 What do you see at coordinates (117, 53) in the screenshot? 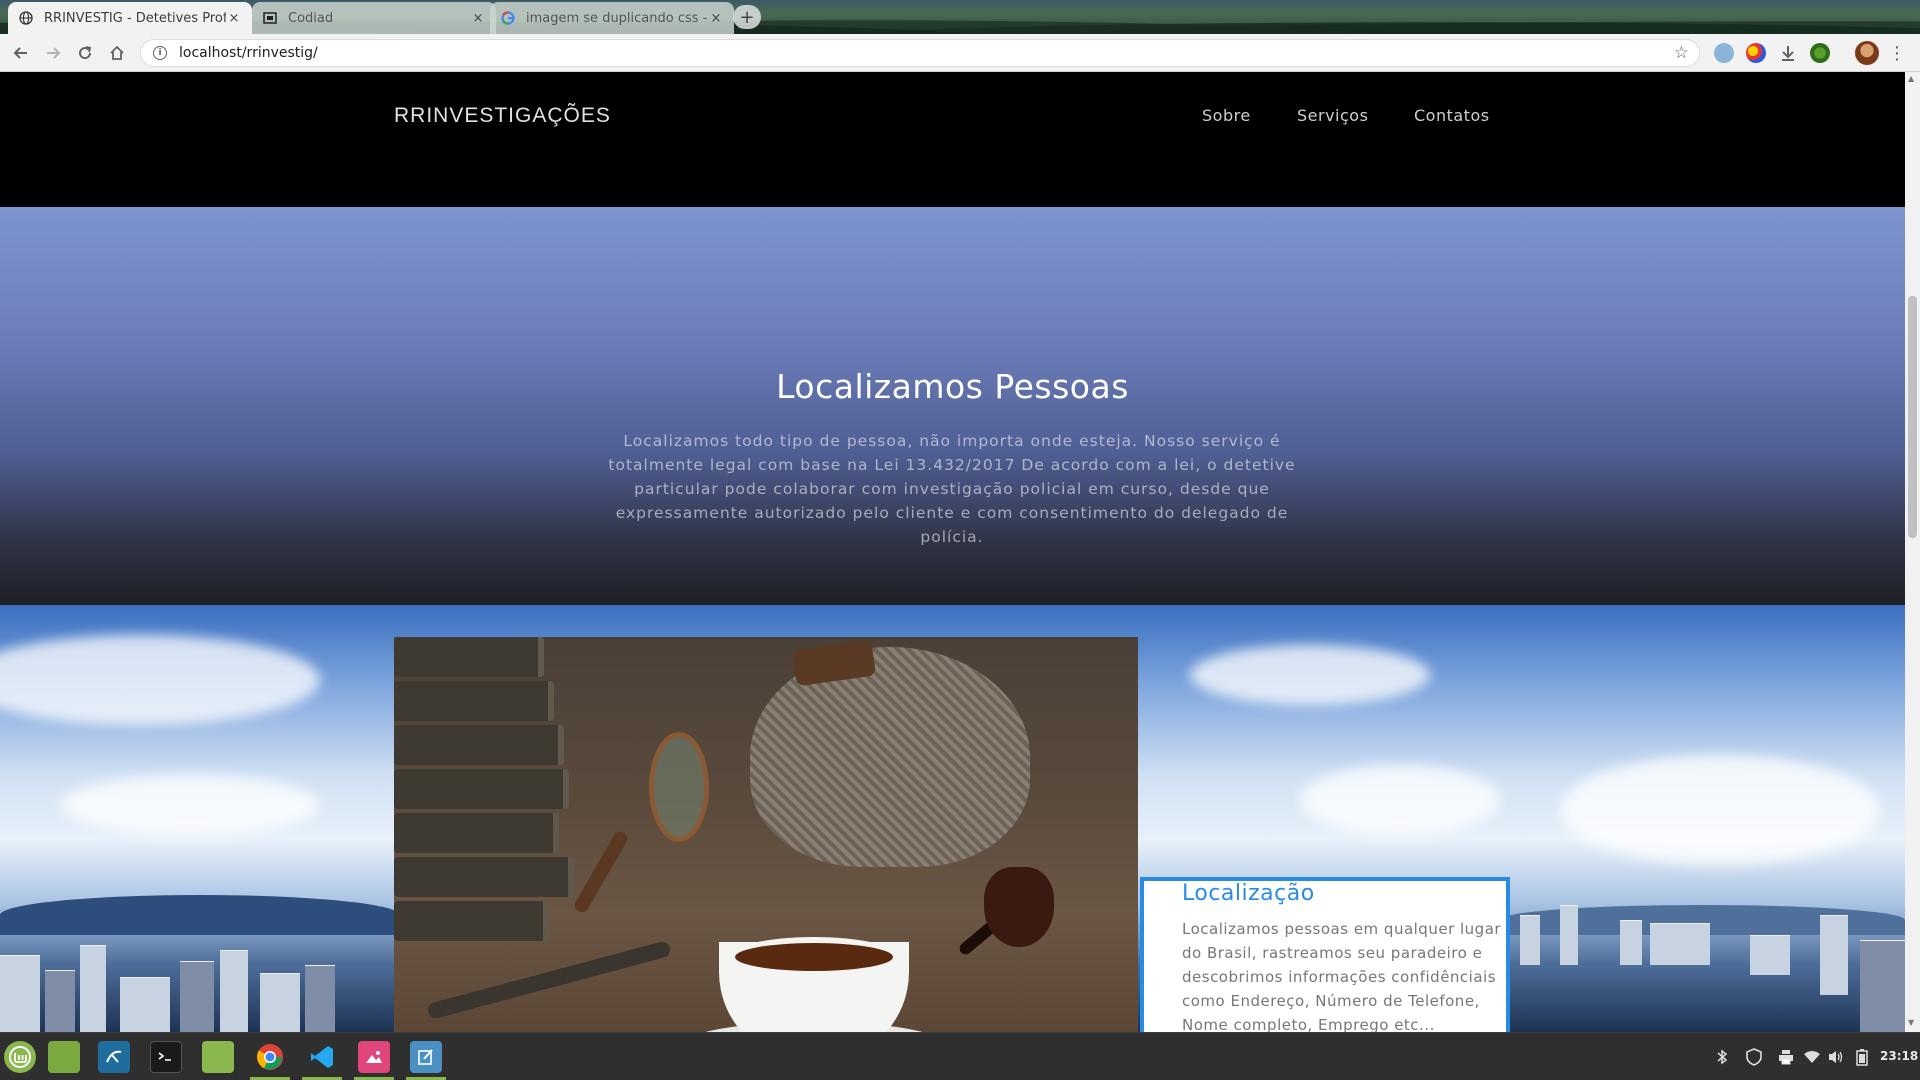
I see `home-icon` at bounding box center [117, 53].